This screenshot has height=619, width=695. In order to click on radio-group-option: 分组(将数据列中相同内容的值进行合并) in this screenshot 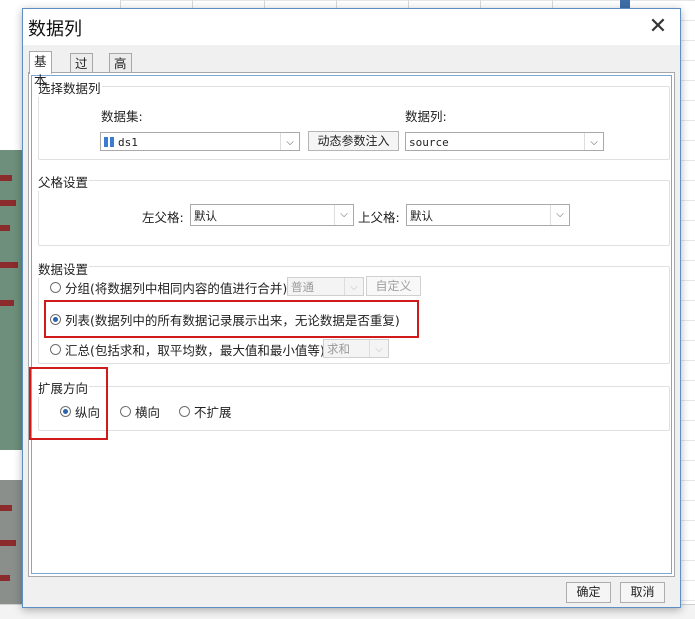, I will do `click(168, 287)`.